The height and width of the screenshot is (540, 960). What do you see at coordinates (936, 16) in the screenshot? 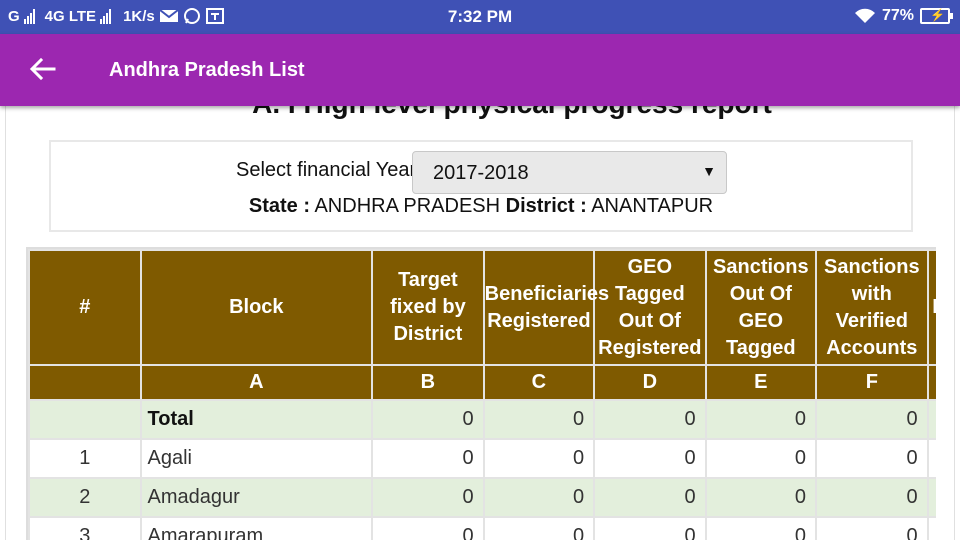
I see `battery-icon: ⚡` at bounding box center [936, 16].